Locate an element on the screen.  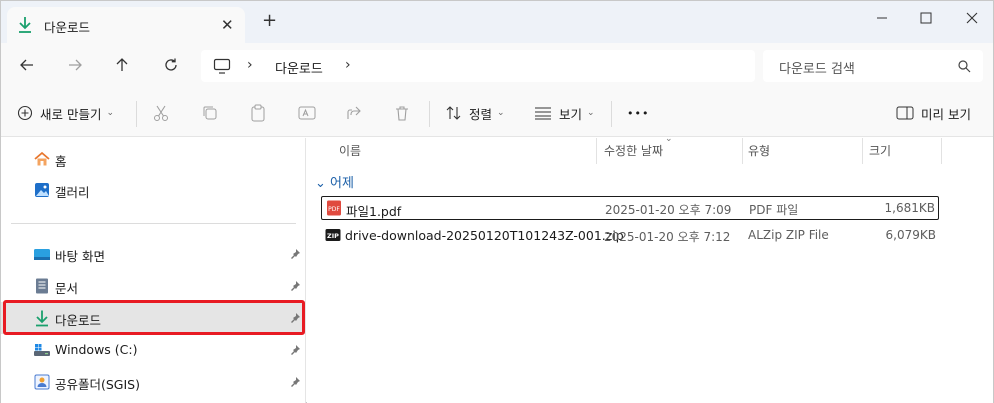
paste-button is located at coordinates (258, 113).